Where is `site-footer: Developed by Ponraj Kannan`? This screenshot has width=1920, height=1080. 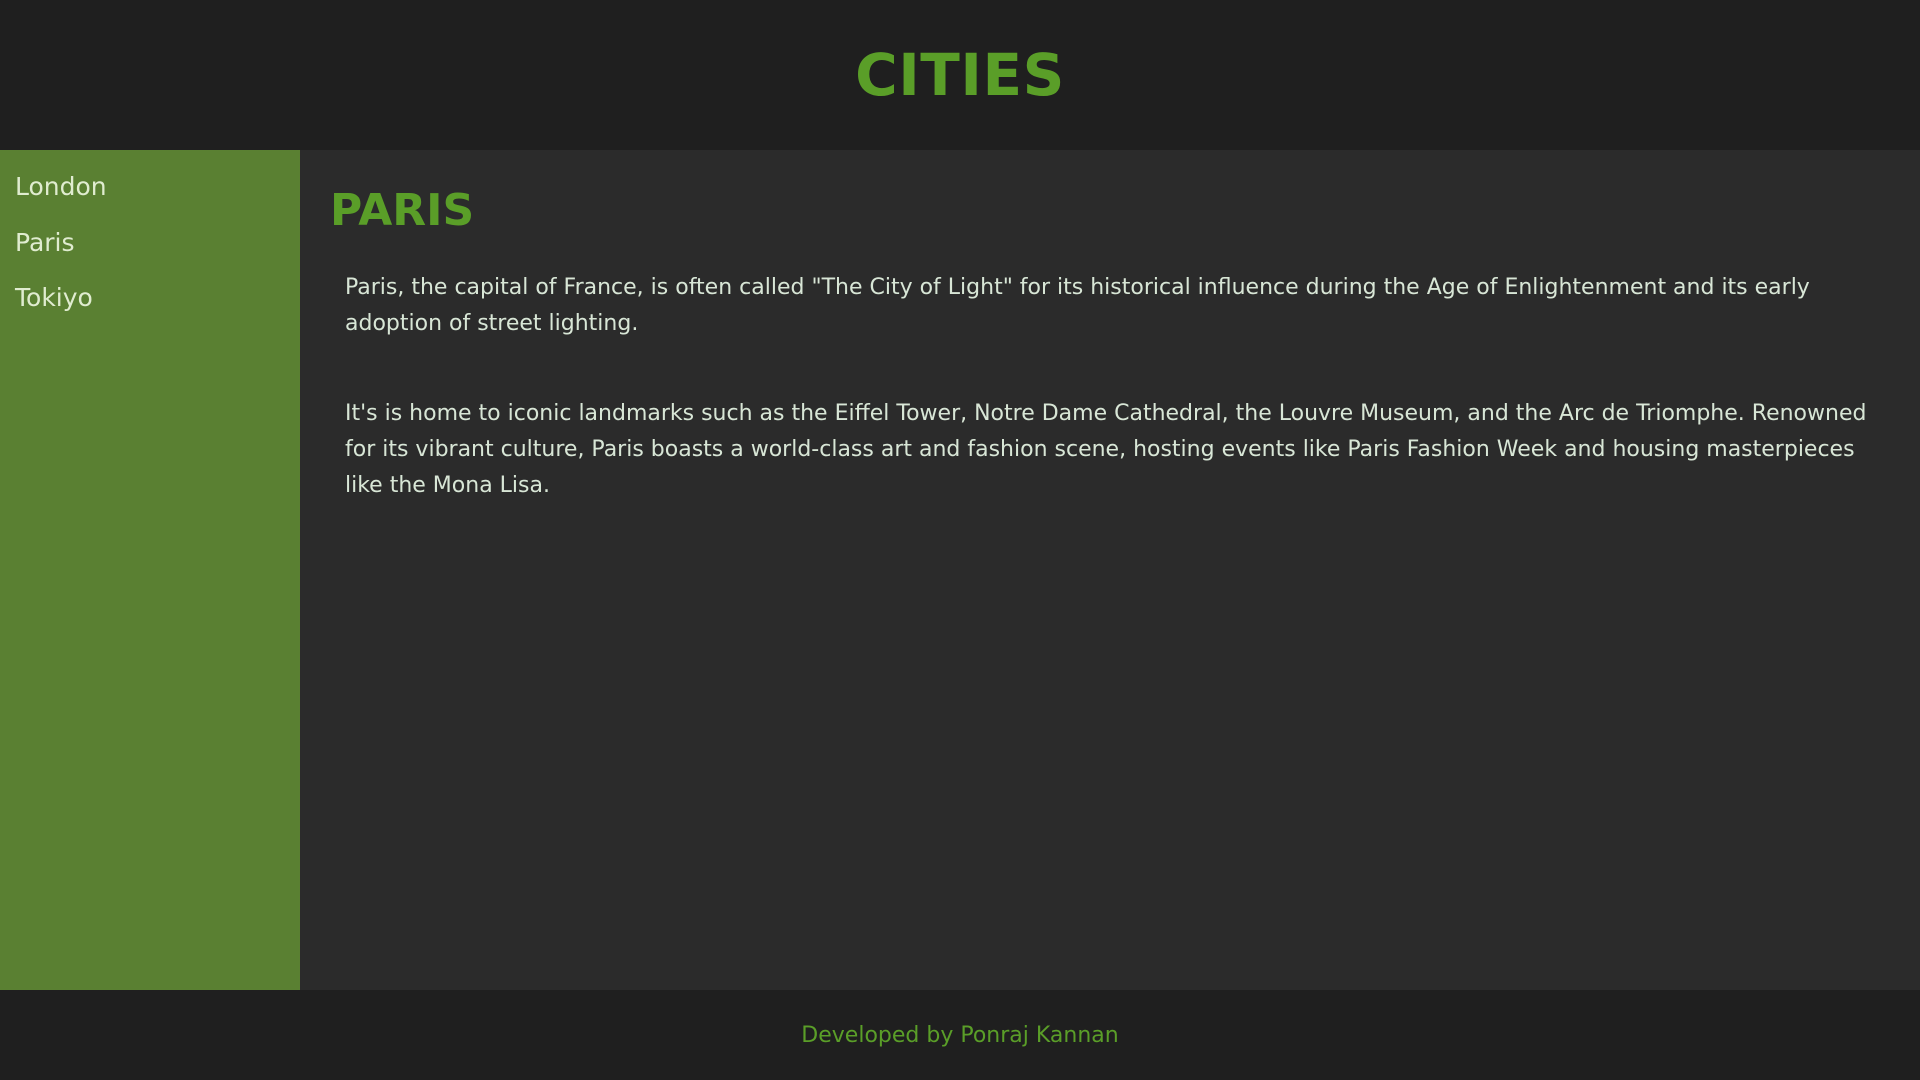 site-footer: Developed by Ponraj Kannan is located at coordinates (960, 1035).